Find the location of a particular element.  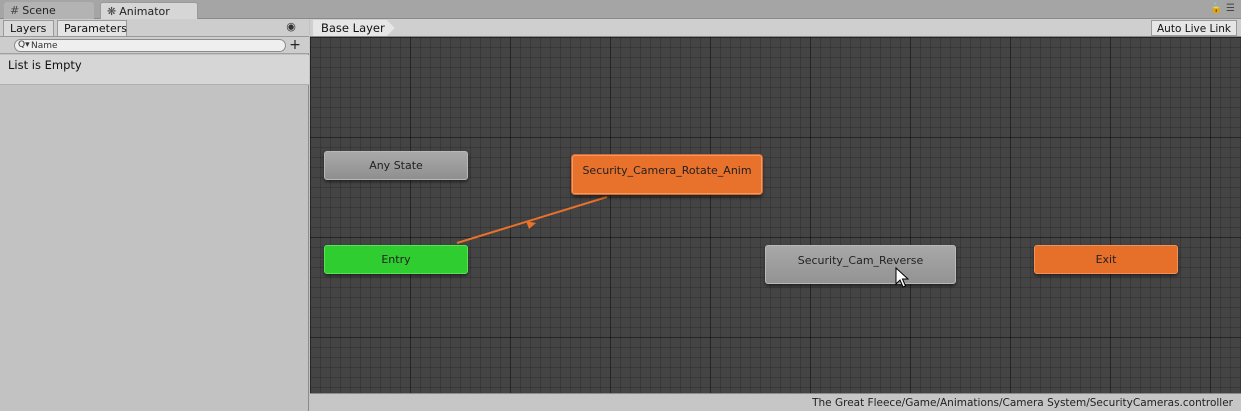

search-bar: Name Q▾ + is located at coordinates (154, 45).